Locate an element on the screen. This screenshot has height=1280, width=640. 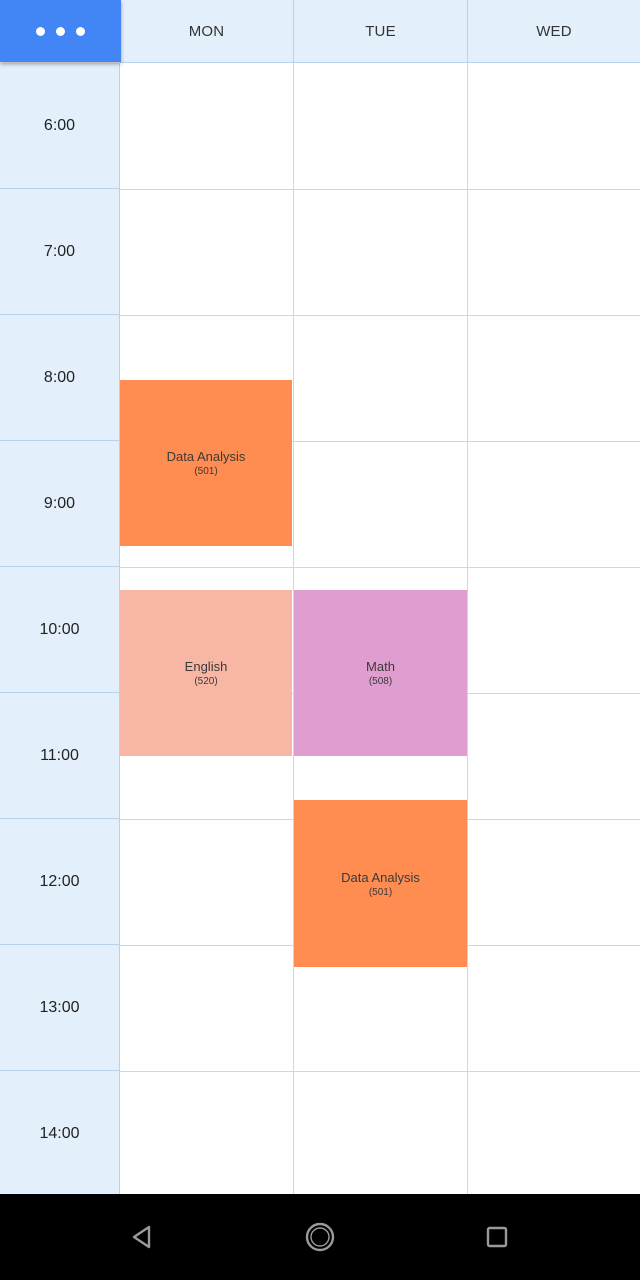
day-header-wed: WED is located at coordinates (554, 31).